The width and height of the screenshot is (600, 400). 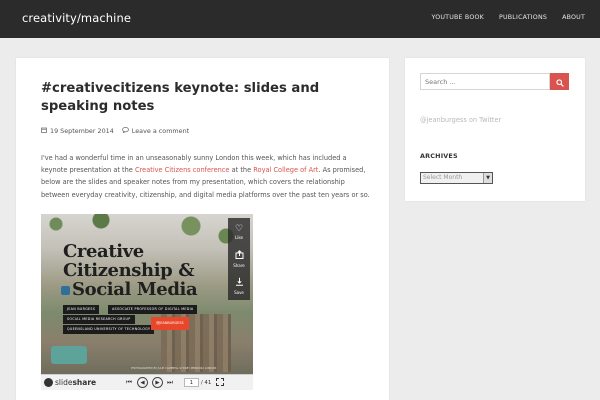 I want to click on site-title: creativity/machine, so click(x=76, y=18).